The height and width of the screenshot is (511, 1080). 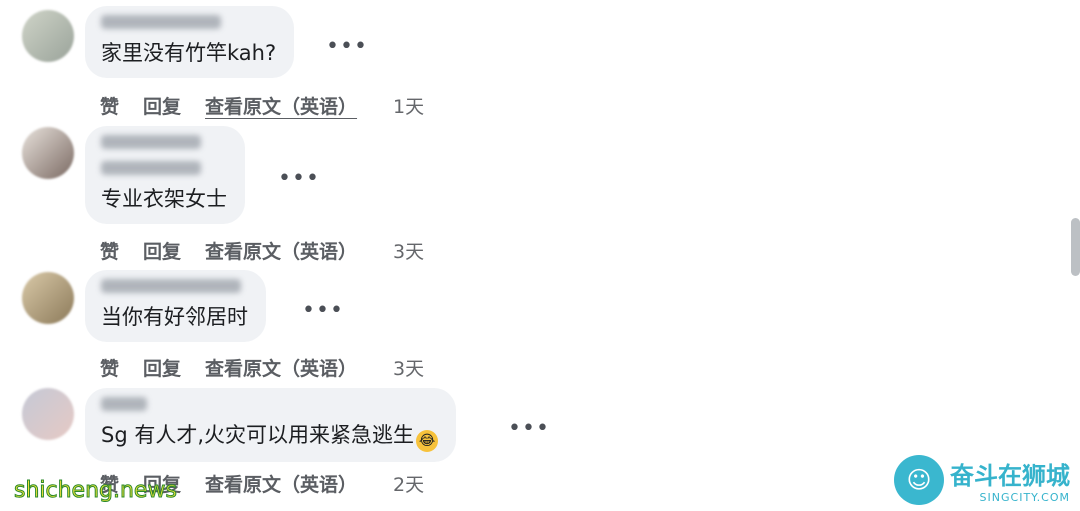 I want to click on watermark-right: ☺ 奋斗在狮城 SINGCITY.COM, so click(x=982, y=480).